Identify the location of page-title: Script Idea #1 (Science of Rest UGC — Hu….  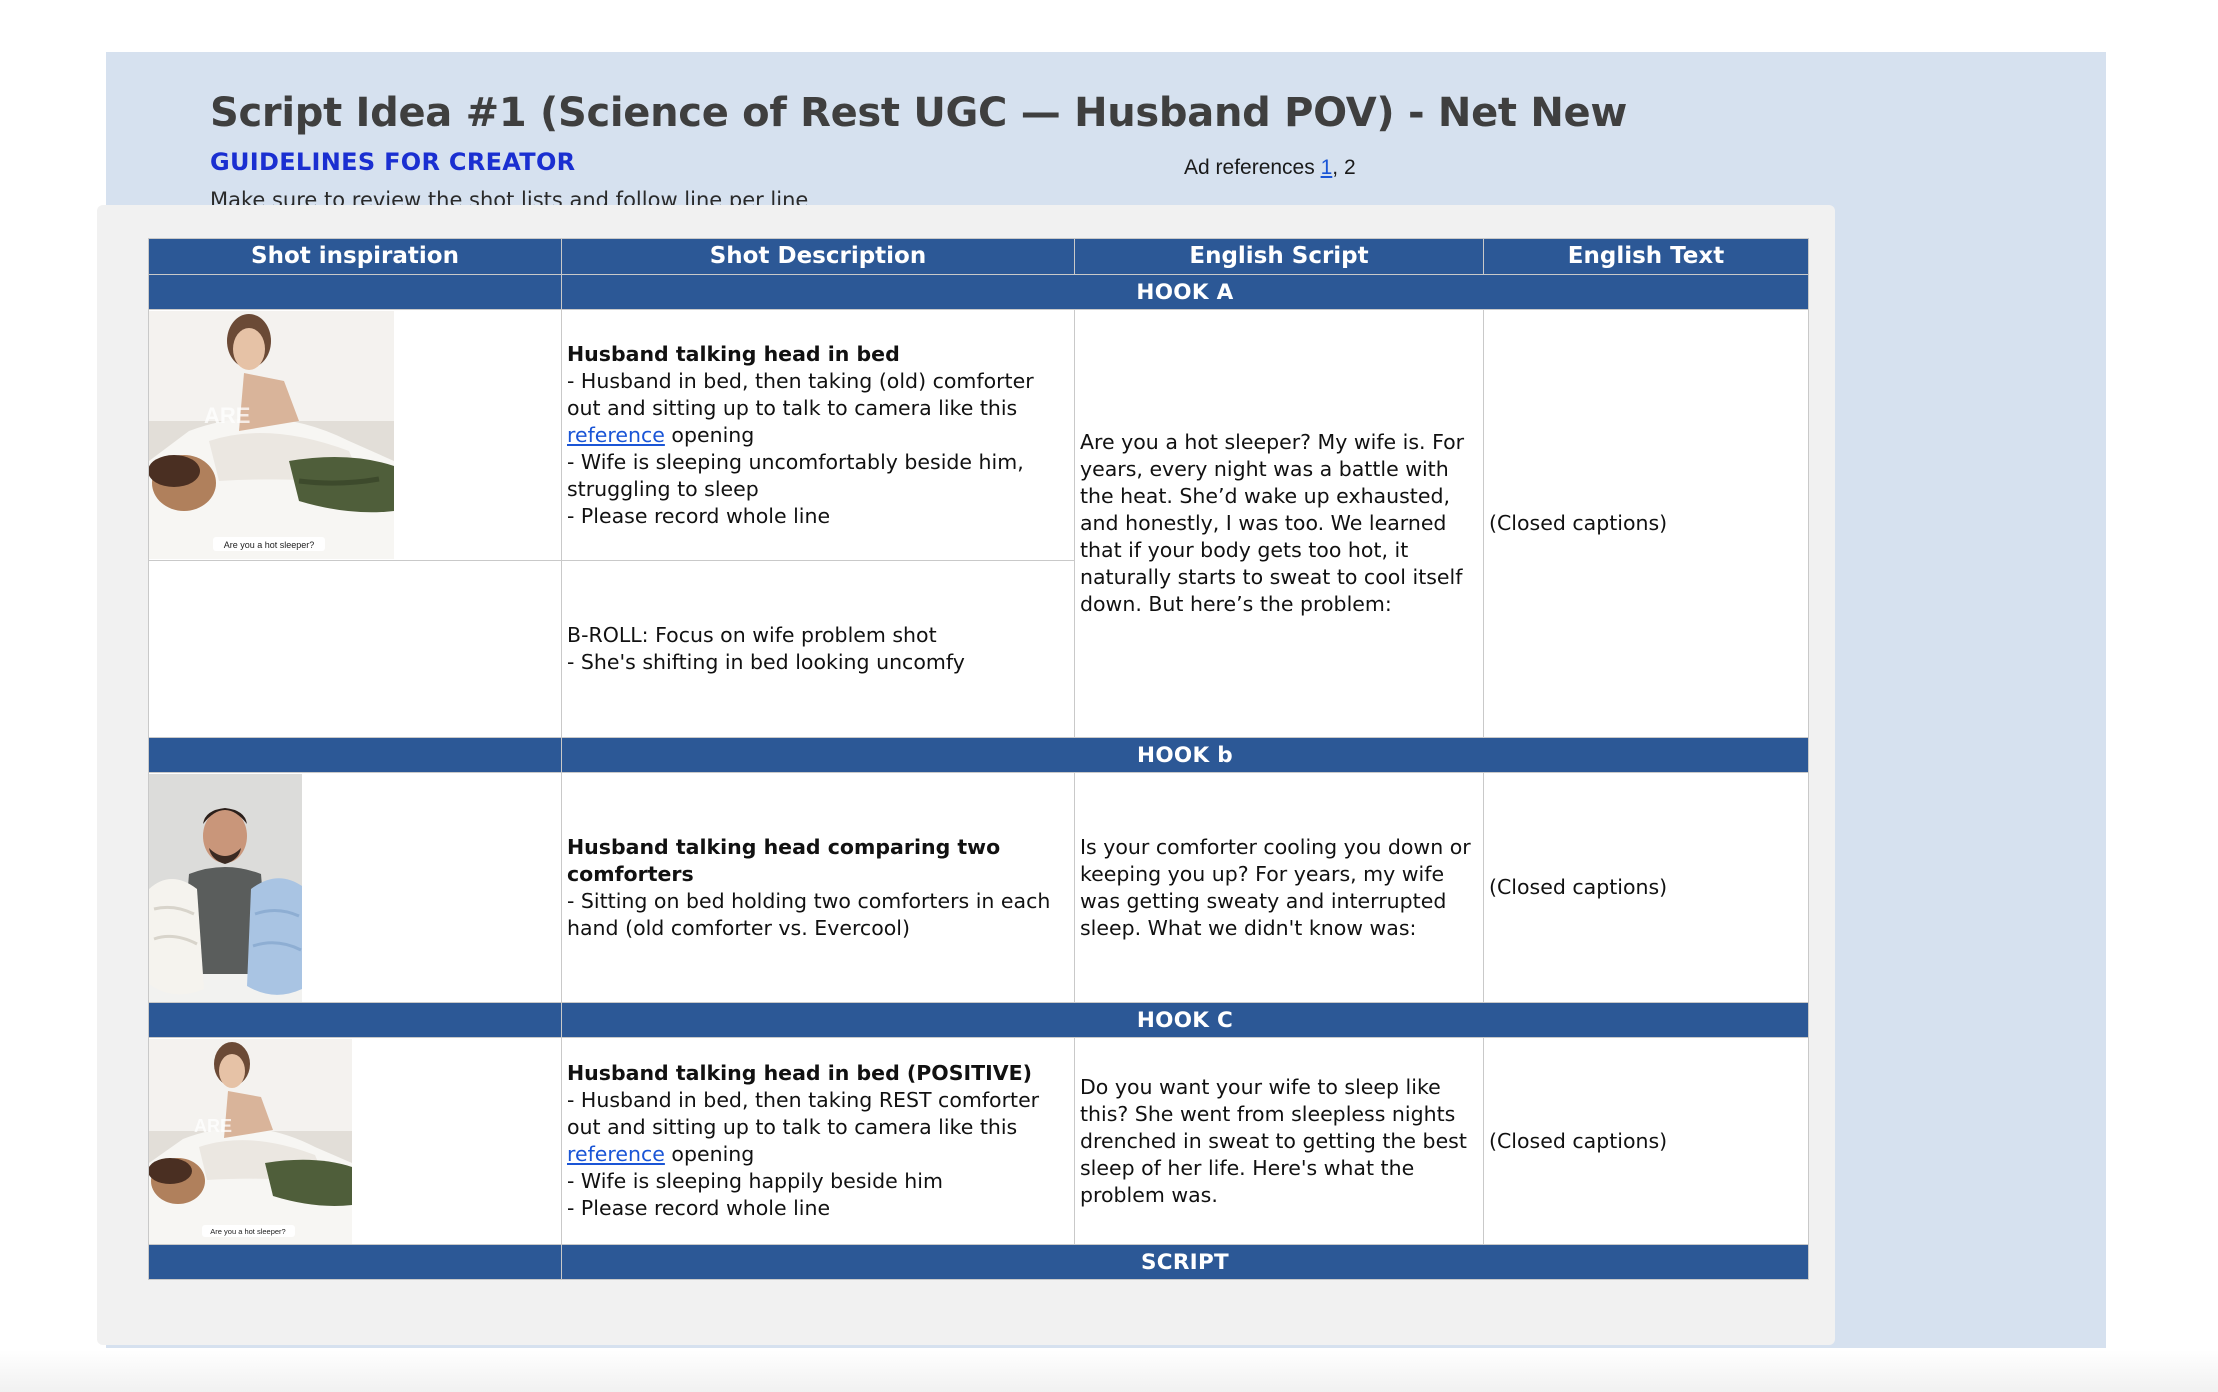
(919, 113).